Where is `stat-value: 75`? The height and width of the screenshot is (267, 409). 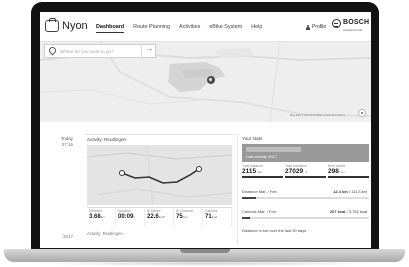 stat-value: 75 is located at coordinates (179, 217).